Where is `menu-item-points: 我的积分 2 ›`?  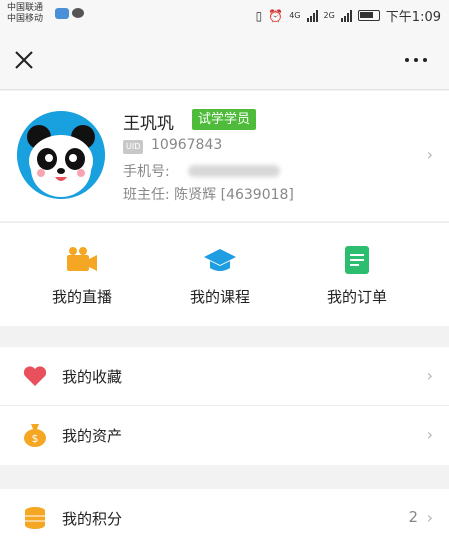 menu-item-points: 我的积分 2 › is located at coordinates (224, 518).